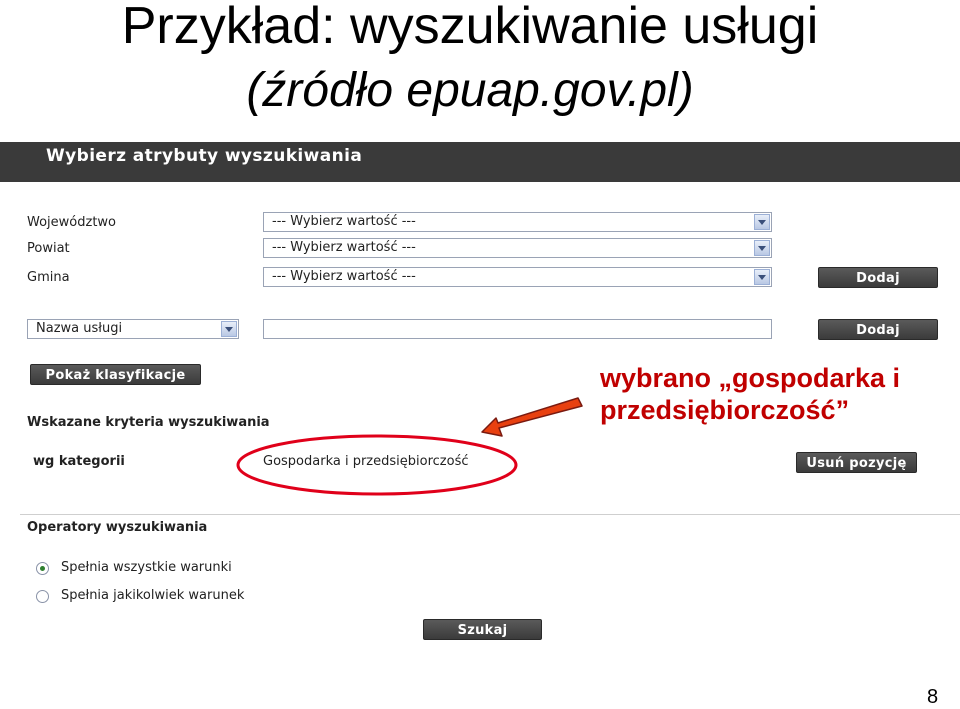 The height and width of the screenshot is (709, 960). I want to click on annotation-line-1: wybrano „gospodarka i, so click(750, 378).